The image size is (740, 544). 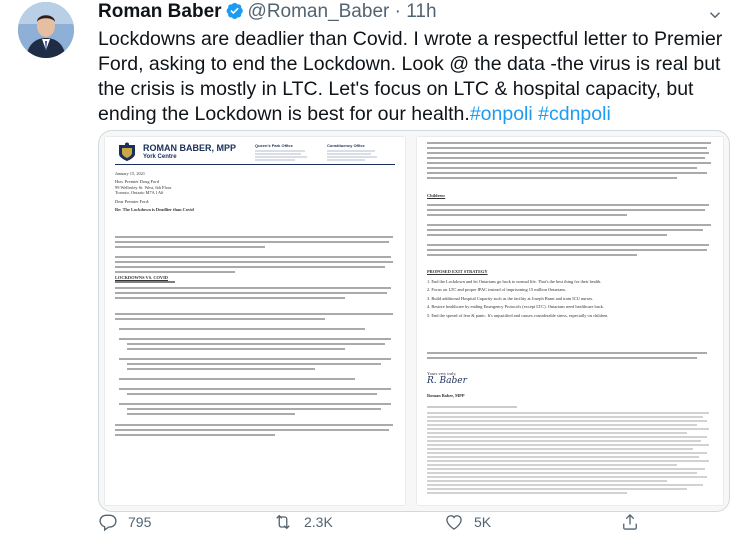 What do you see at coordinates (124, 522) in the screenshot?
I see `reply-action: 795` at bounding box center [124, 522].